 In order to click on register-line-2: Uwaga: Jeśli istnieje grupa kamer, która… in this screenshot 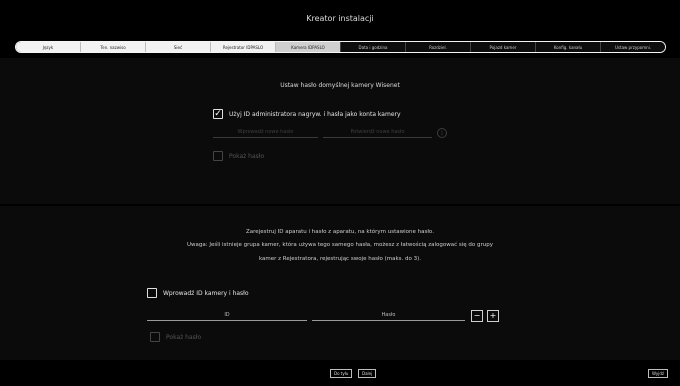, I will do `click(340, 245)`.